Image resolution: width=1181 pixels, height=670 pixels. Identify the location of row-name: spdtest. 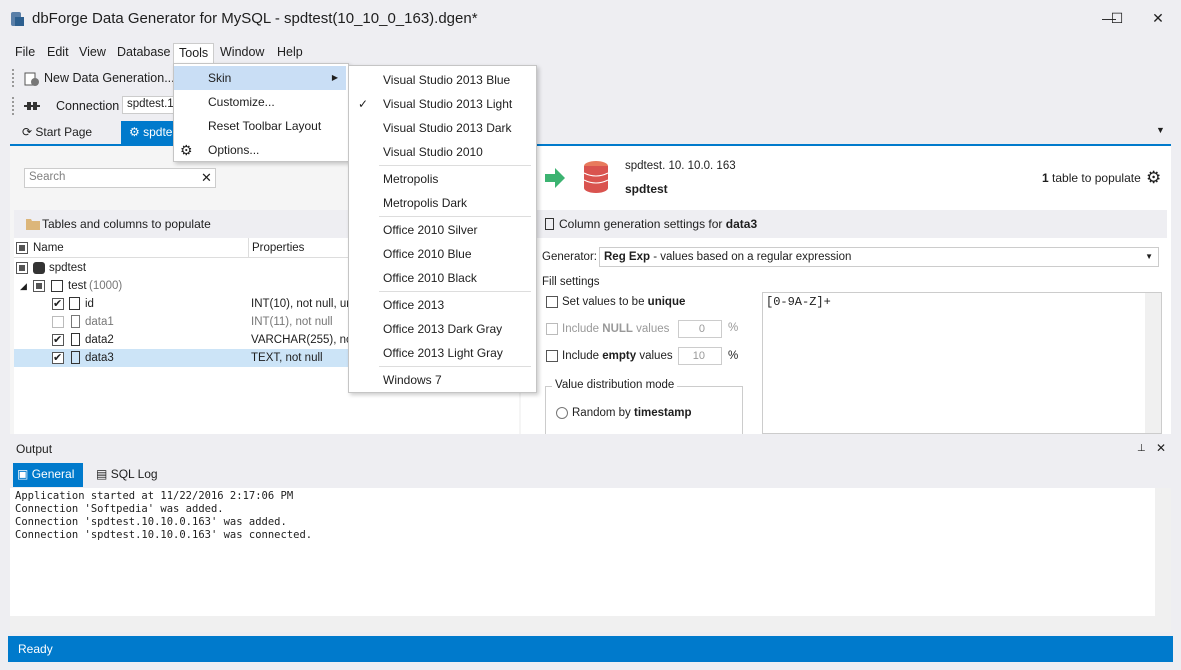
(68, 268).